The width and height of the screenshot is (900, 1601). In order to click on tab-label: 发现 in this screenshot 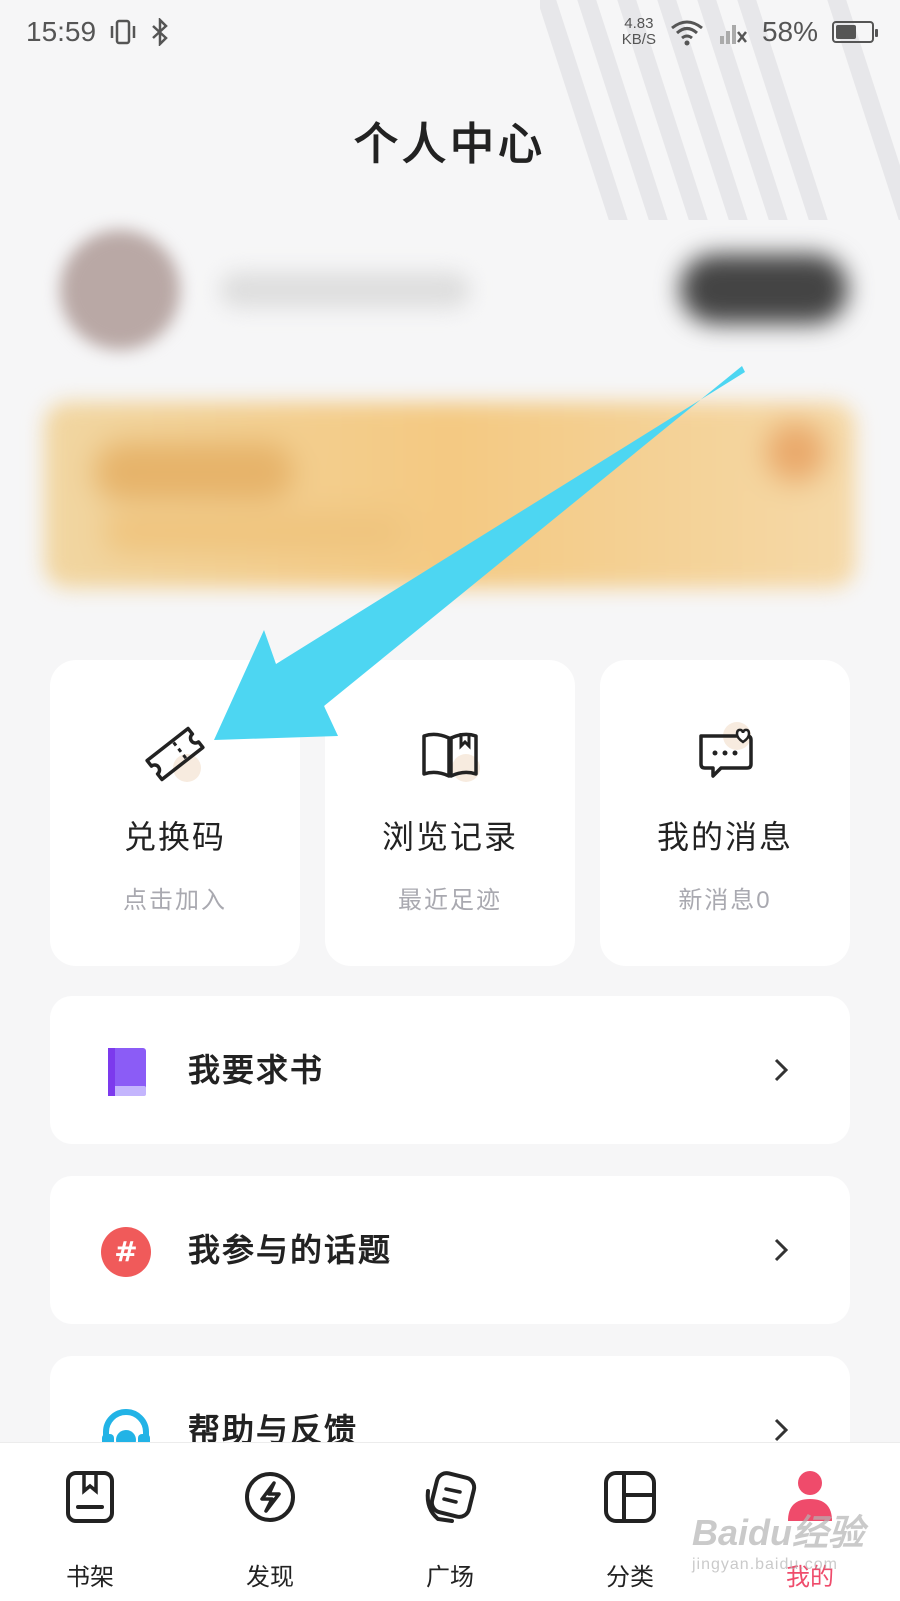, I will do `click(270, 1577)`.